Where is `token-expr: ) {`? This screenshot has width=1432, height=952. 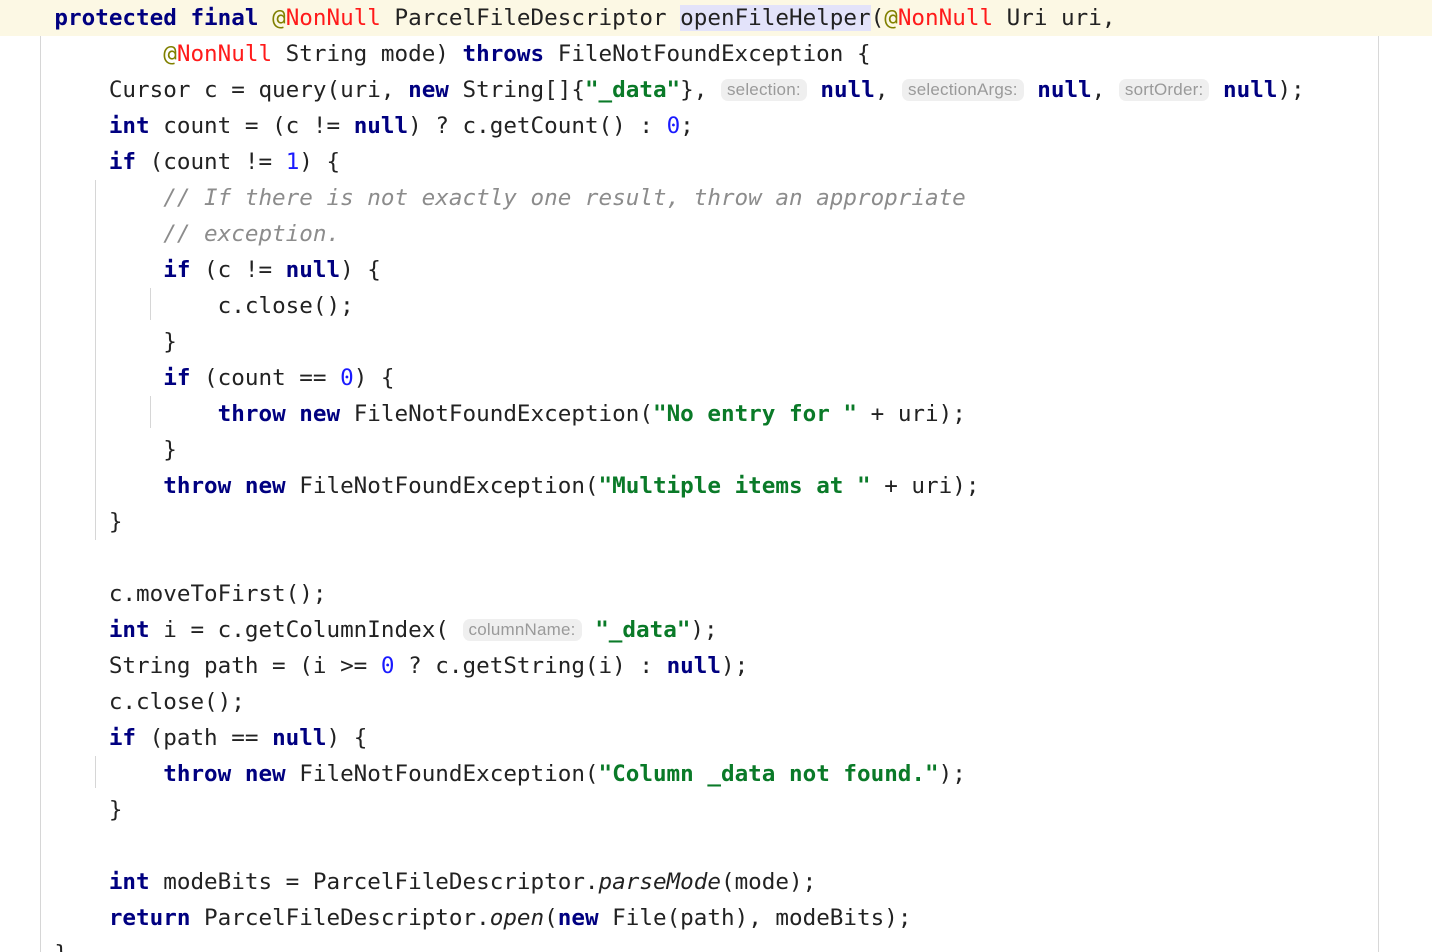
token-expr: ) { is located at coordinates (347, 738).